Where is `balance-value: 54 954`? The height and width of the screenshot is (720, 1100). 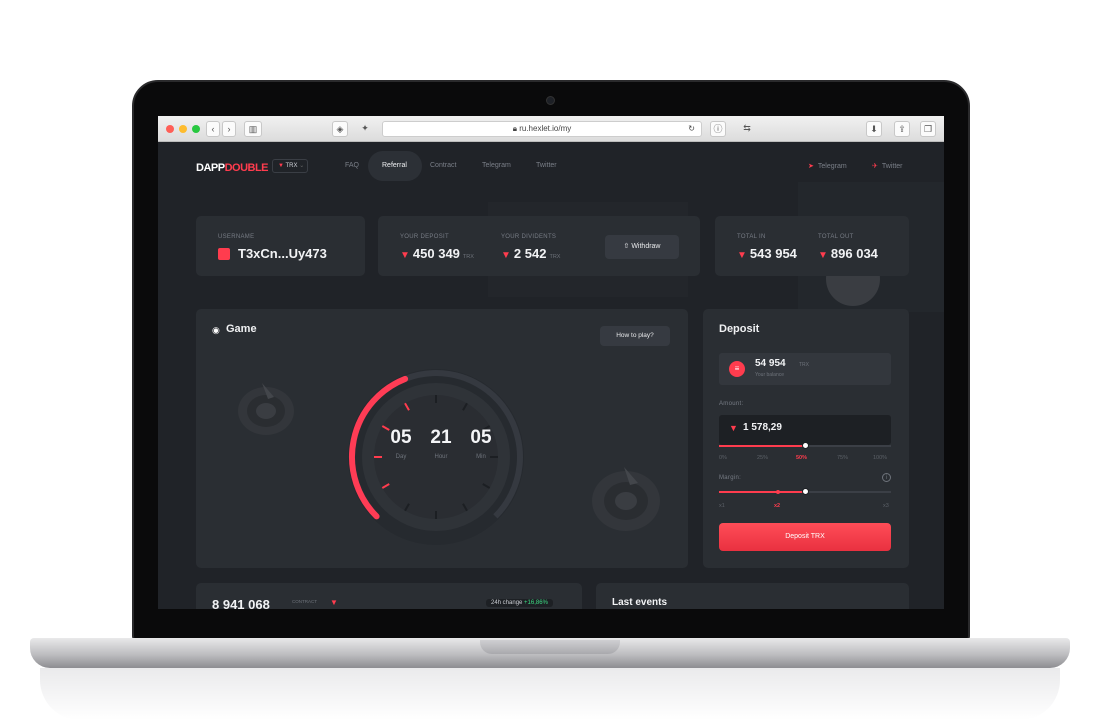
balance-value: 54 954 is located at coordinates (770, 363).